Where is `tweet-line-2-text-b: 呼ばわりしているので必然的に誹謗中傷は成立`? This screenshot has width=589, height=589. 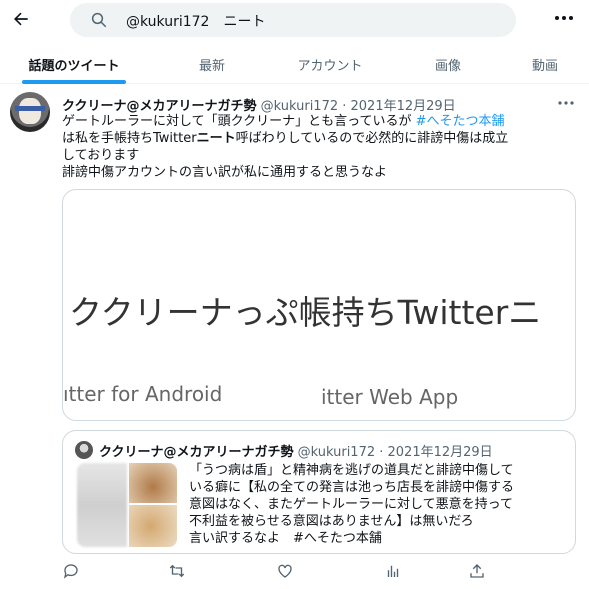 tweet-line-2-text-b: 呼ばわりしているので必然的に誹謗中傷は成立 is located at coordinates (372, 138).